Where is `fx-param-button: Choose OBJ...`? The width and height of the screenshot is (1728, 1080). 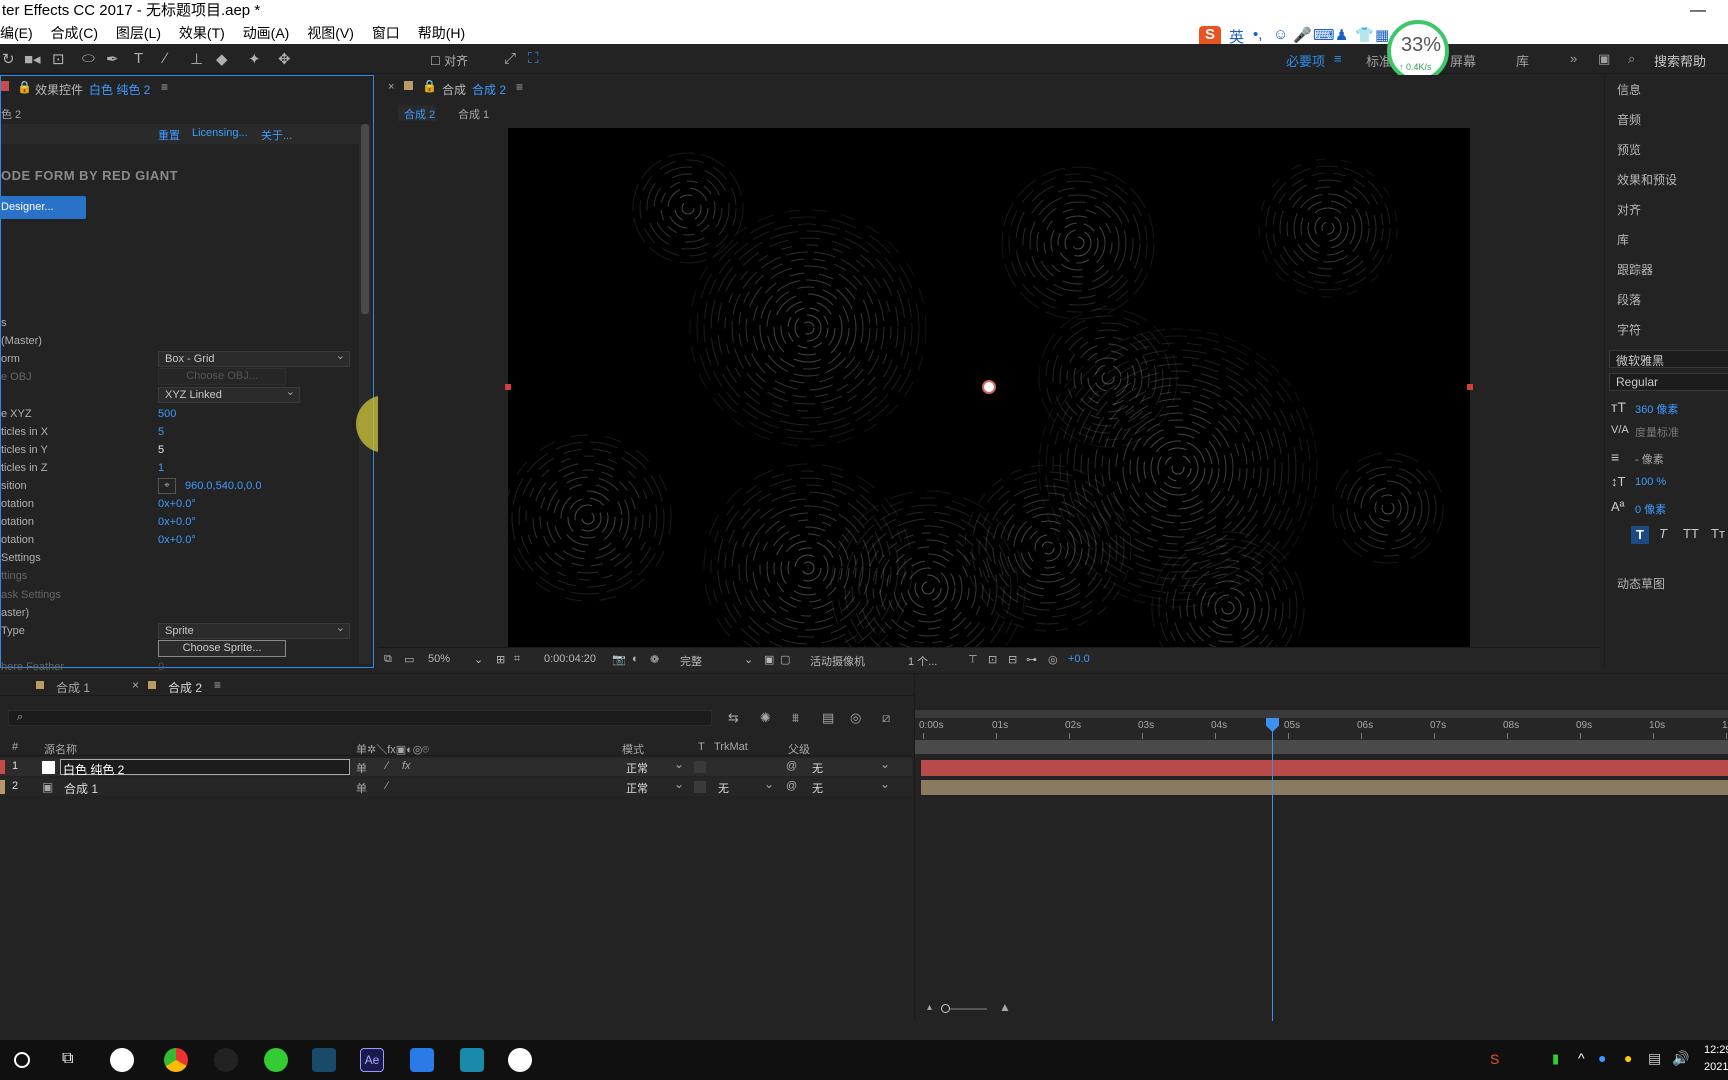 fx-param-button: Choose OBJ... is located at coordinates (222, 377).